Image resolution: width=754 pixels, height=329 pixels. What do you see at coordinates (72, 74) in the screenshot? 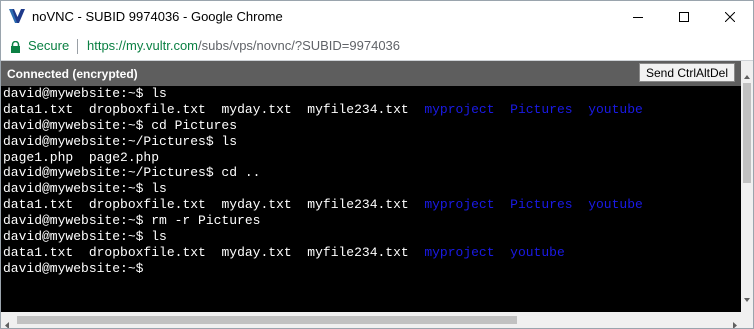
I see `connection-status: Connected (encrypted)` at bounding box center [72, 74].